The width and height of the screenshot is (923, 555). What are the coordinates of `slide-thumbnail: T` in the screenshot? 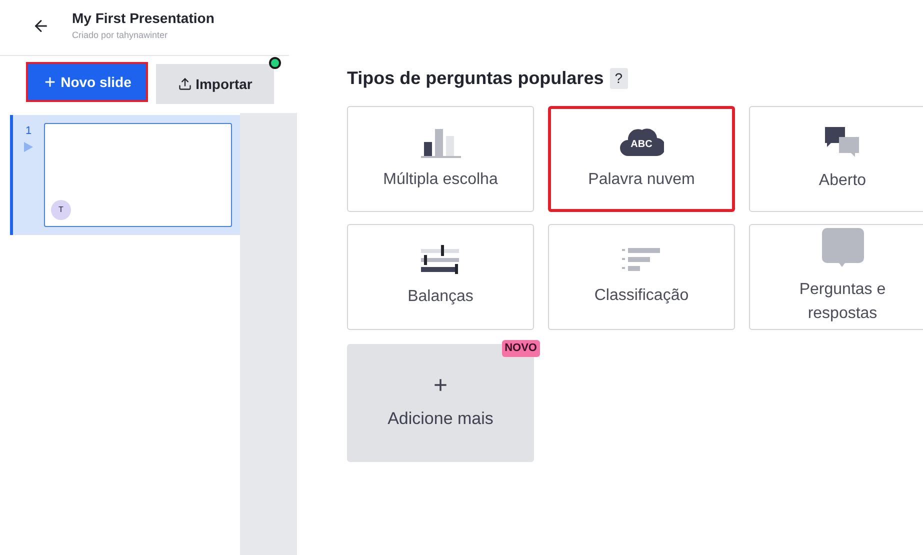 It's located at (138, 175).